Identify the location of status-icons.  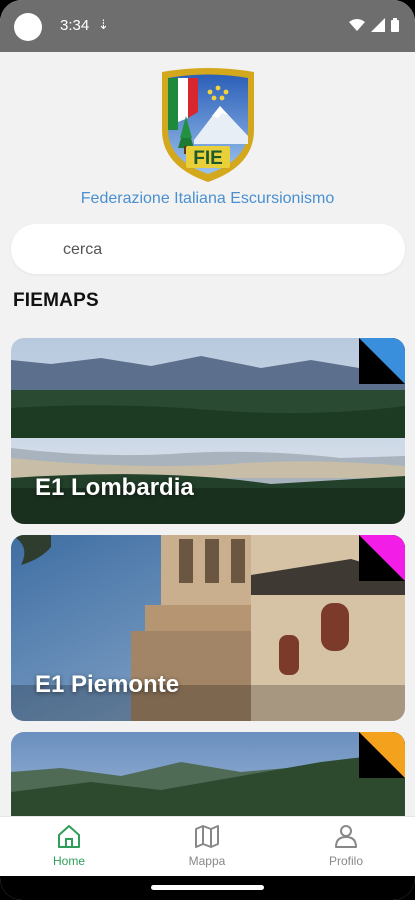
(374, 25).